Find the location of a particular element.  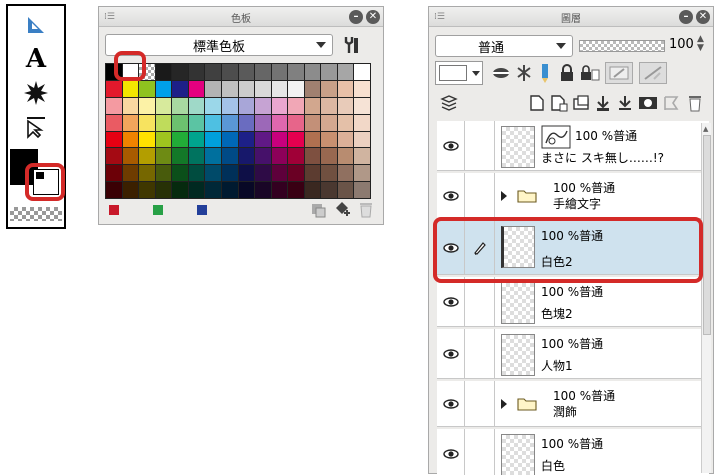

scroll-up-icon: ▲ is located at coordinates (705, 129).